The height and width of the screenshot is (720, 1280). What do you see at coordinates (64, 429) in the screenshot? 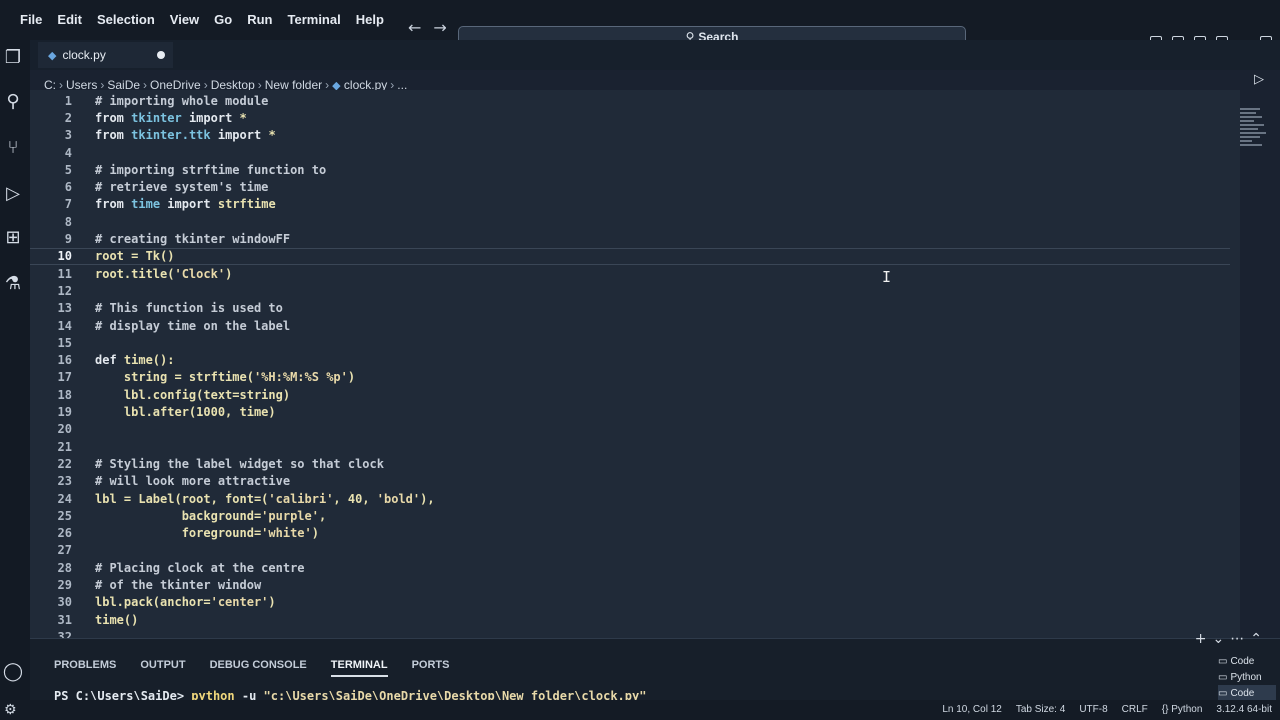
I see `line-number: 20` at bounding box center [64, 429].